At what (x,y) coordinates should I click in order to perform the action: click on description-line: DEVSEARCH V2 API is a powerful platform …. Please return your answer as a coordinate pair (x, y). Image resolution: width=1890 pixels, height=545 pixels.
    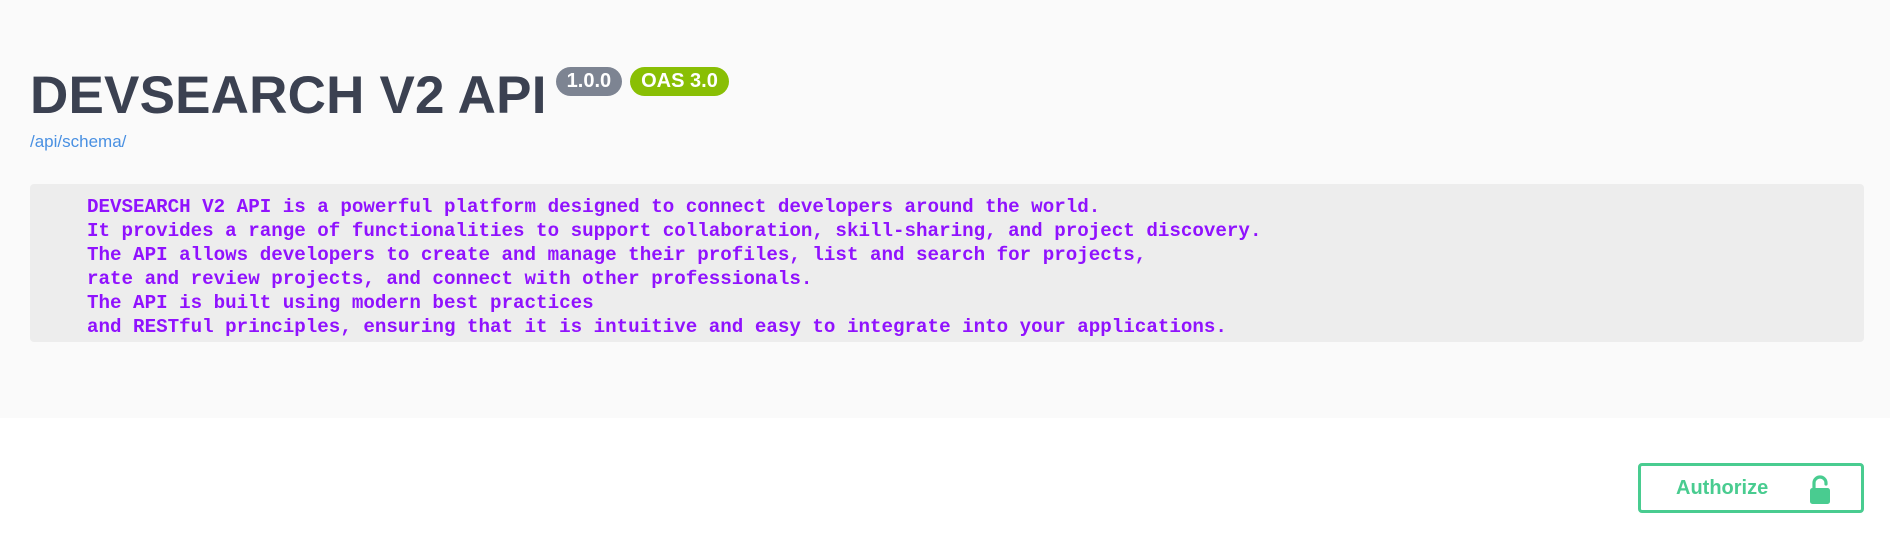
    Looking at the image, I should click on (594, 207).